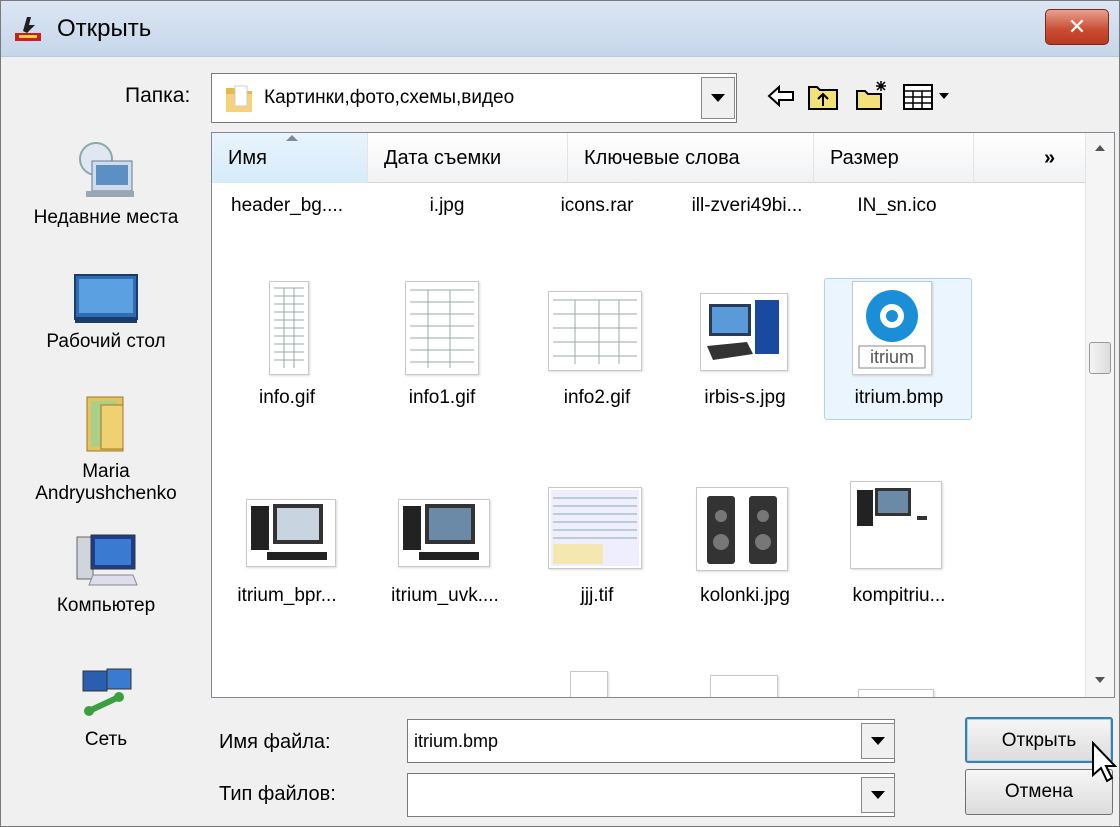  I want to click on place-recent: Недавние места, so click(106, 185).